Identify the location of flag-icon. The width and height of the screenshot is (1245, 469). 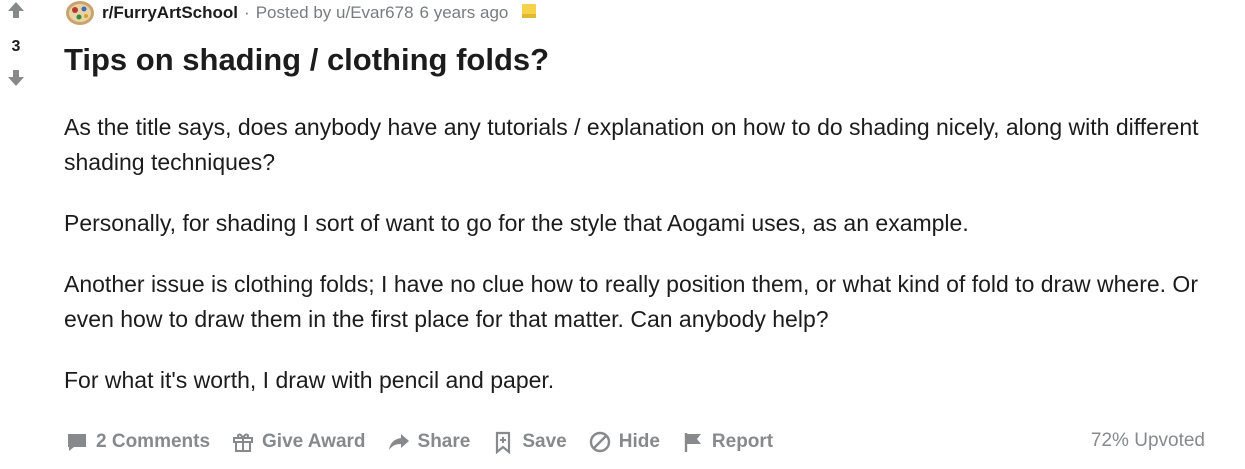
(693, 442).